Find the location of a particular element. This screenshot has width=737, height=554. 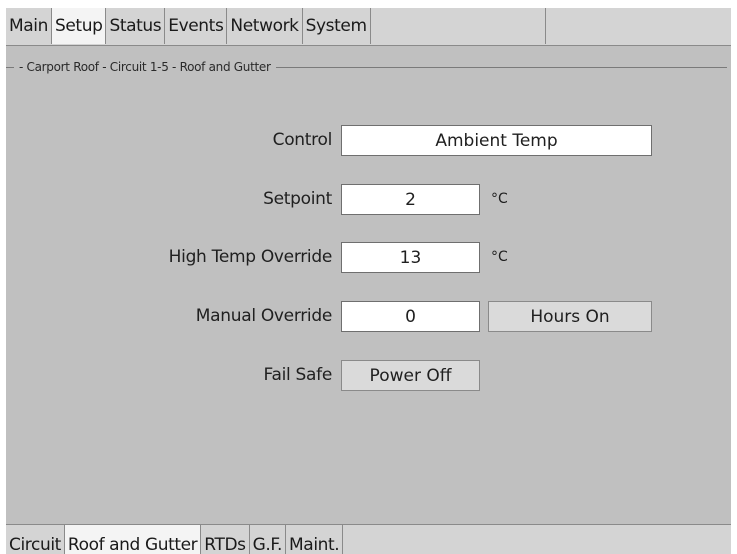

top-tab-bar: Main Setup Status Events Network System is located at coordinates (368, 27).